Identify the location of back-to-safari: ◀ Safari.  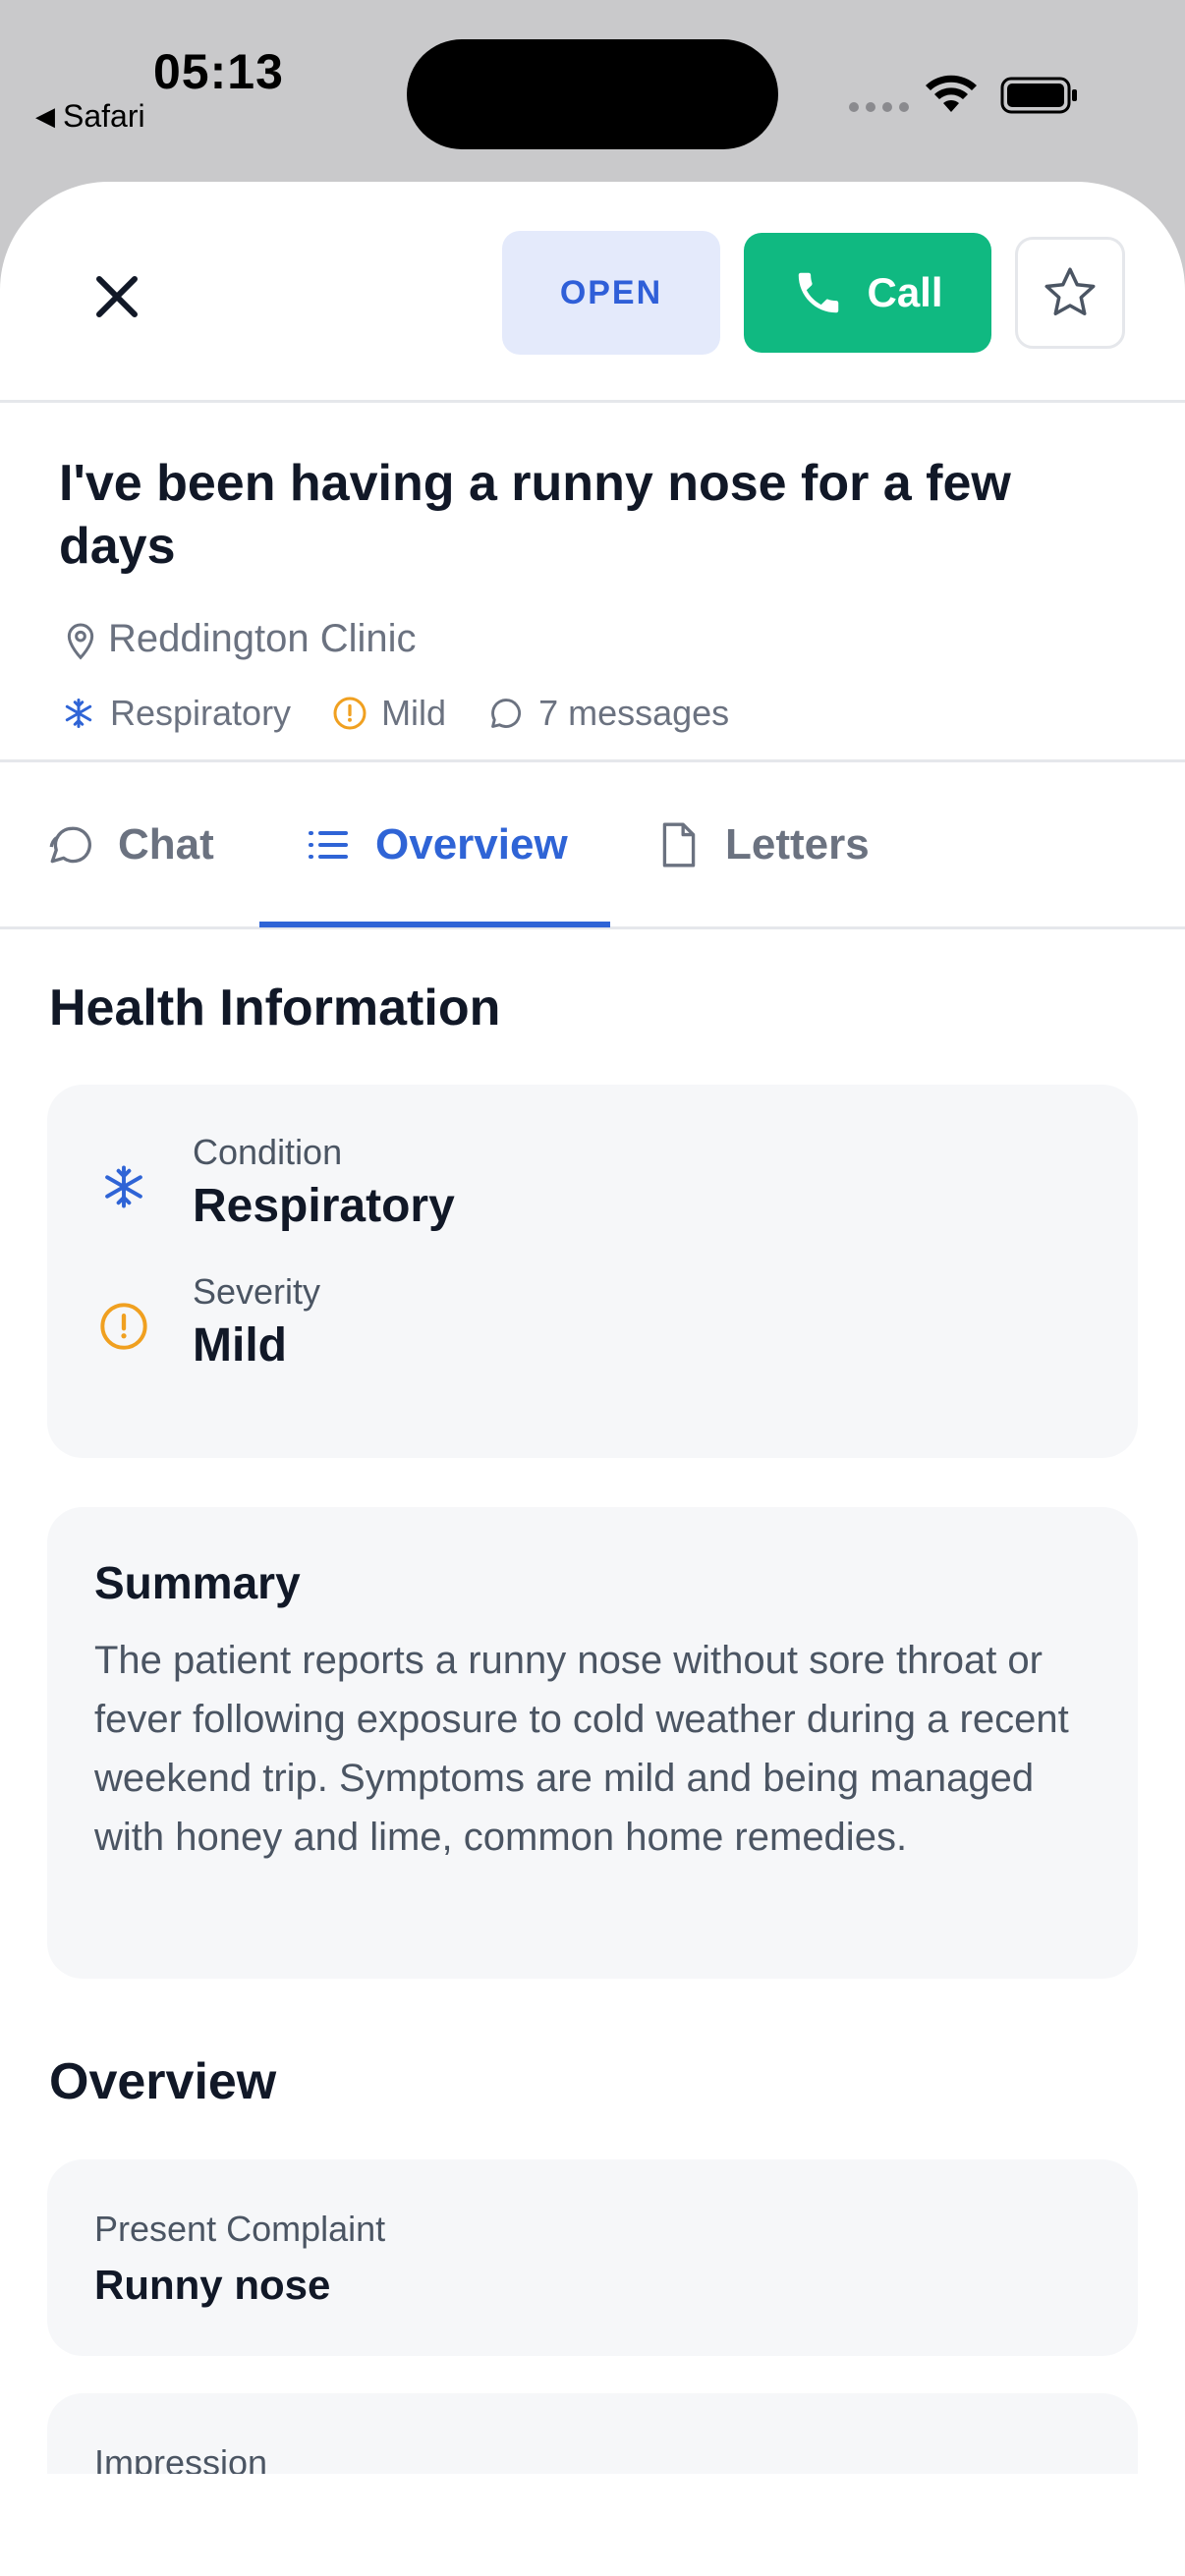
(90, 116).